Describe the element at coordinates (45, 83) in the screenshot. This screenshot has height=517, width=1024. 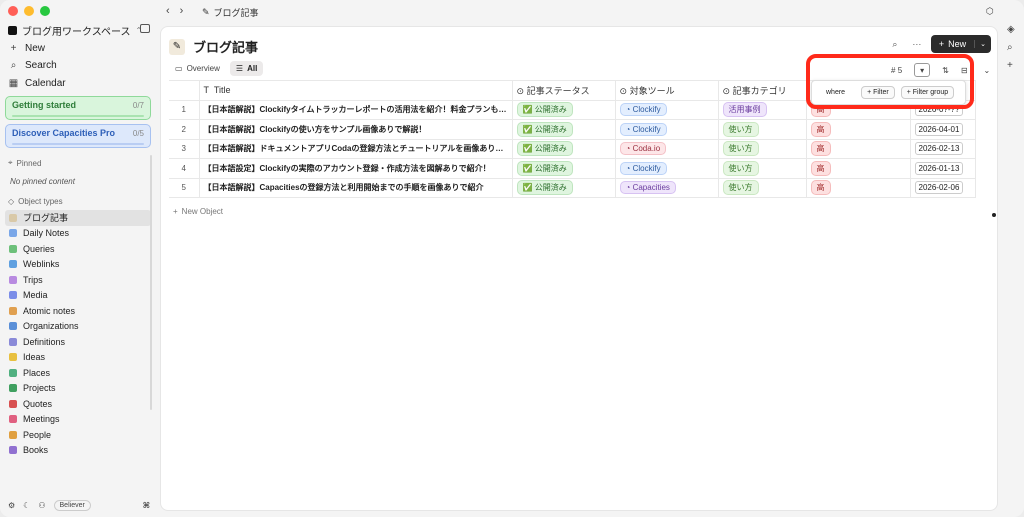
I see `nav-calendar-label: Calendar` at that location.